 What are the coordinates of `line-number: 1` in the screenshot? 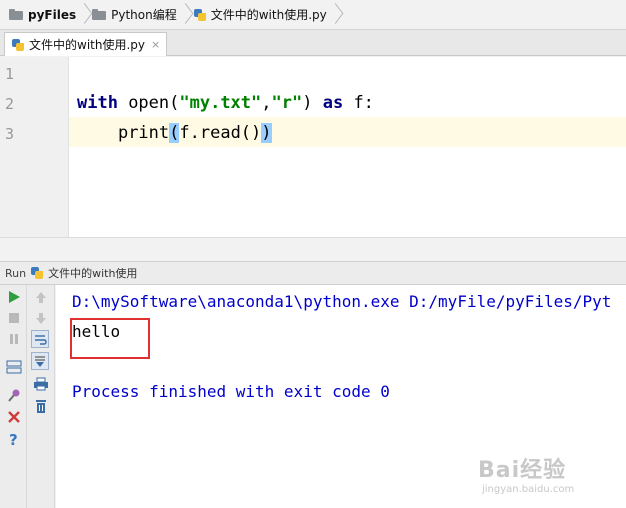 It's located at (10, 74).